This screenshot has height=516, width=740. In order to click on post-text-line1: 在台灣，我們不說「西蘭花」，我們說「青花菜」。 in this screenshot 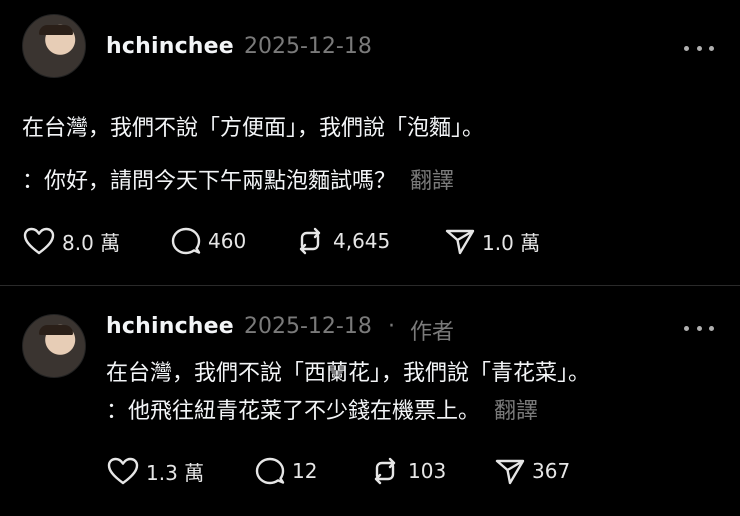, I will do `click(348, 373)`.